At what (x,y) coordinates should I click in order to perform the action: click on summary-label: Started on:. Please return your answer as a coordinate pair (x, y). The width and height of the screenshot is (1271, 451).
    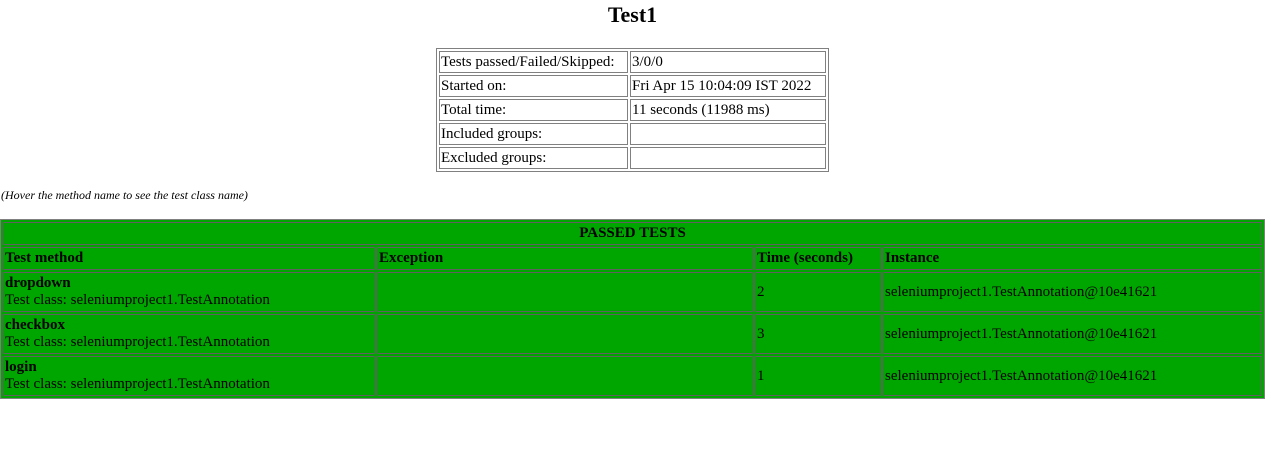
    Looking at the image, I should click on (533, 86).